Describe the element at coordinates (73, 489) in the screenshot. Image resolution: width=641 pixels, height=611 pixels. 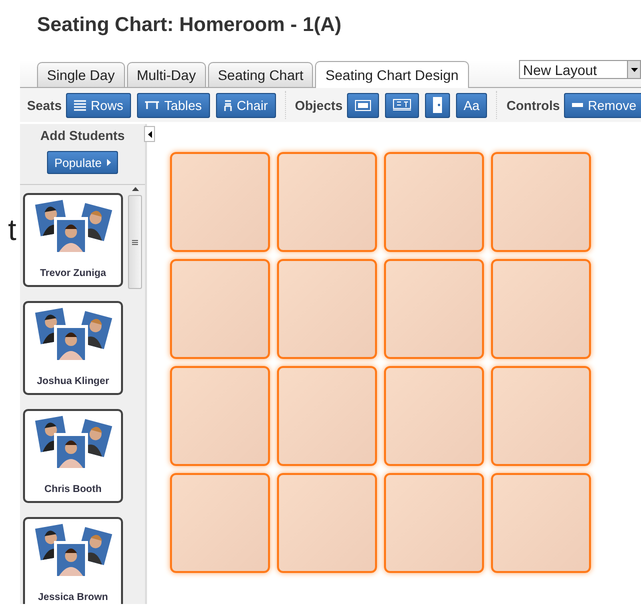
I see `student-name: Chris Booth` at that location.